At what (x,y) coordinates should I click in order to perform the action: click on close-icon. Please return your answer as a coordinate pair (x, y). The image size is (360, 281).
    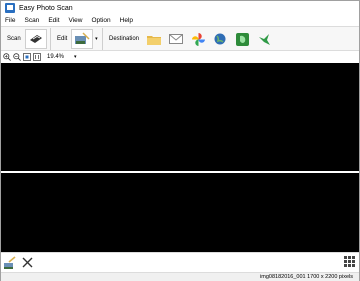
    Looking at the image, I should click on (27, 262).